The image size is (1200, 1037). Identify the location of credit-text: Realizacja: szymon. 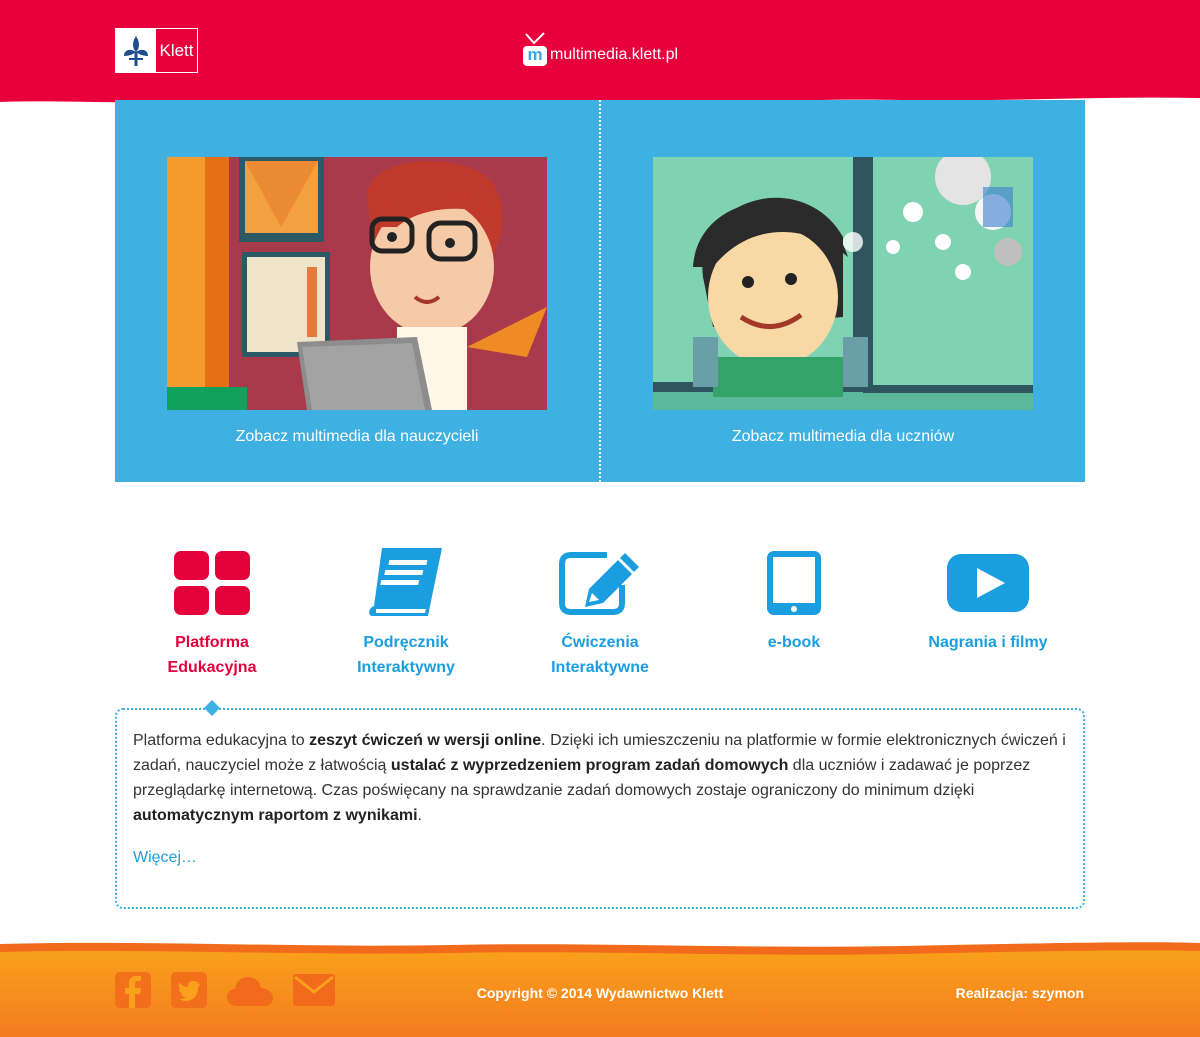
(1020, 993).